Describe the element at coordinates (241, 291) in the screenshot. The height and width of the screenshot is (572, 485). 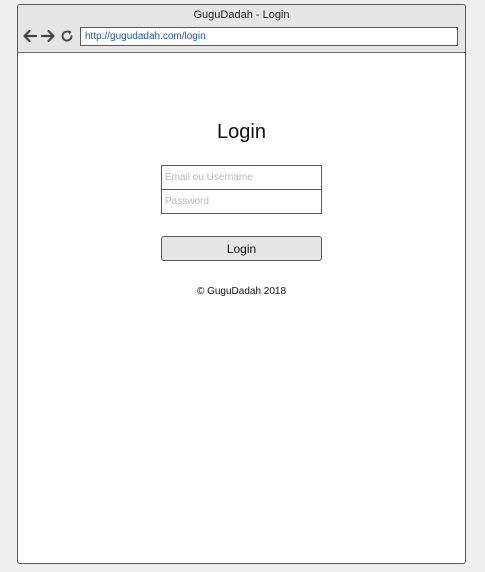
I see `copyright-text: © GuguDadah 2018` at that location.